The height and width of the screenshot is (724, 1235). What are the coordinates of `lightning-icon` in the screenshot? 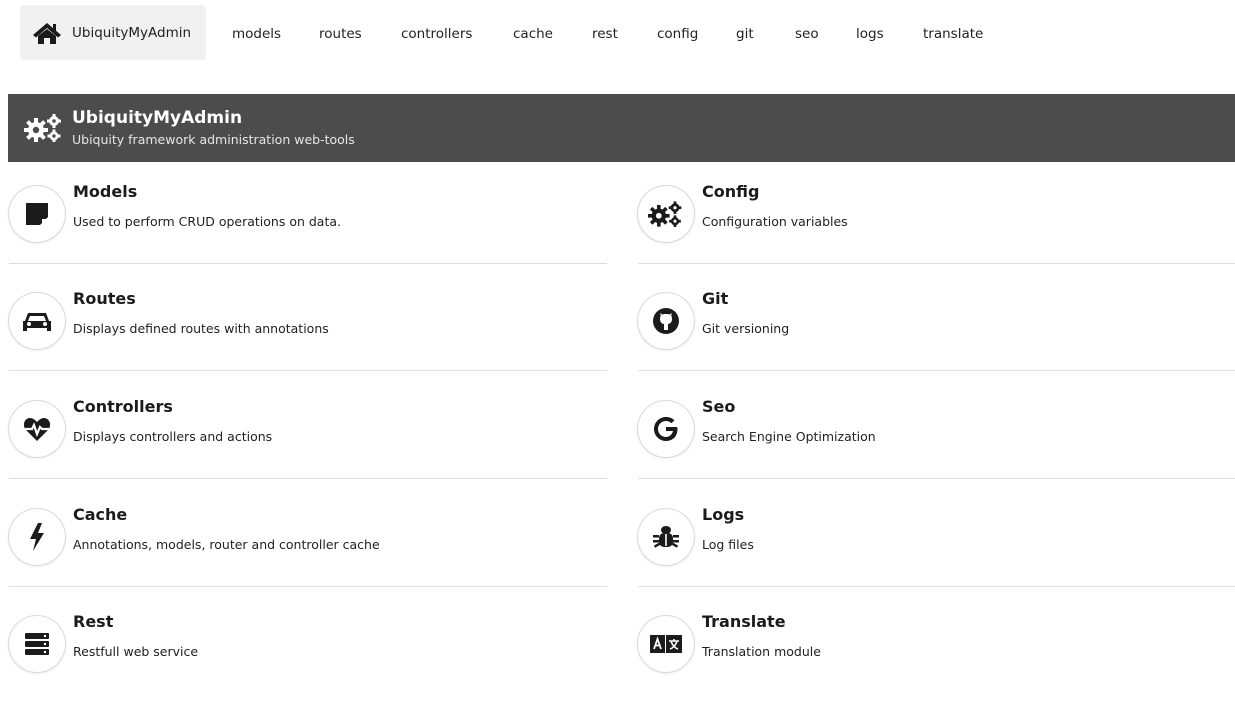 It's located at (37, 537).